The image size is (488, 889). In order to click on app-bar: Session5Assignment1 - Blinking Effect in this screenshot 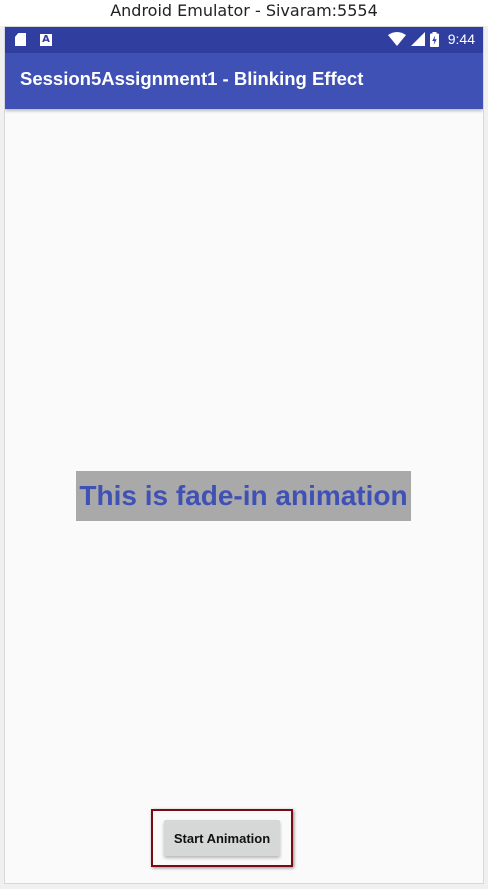, I will do `click(244, 81)`.